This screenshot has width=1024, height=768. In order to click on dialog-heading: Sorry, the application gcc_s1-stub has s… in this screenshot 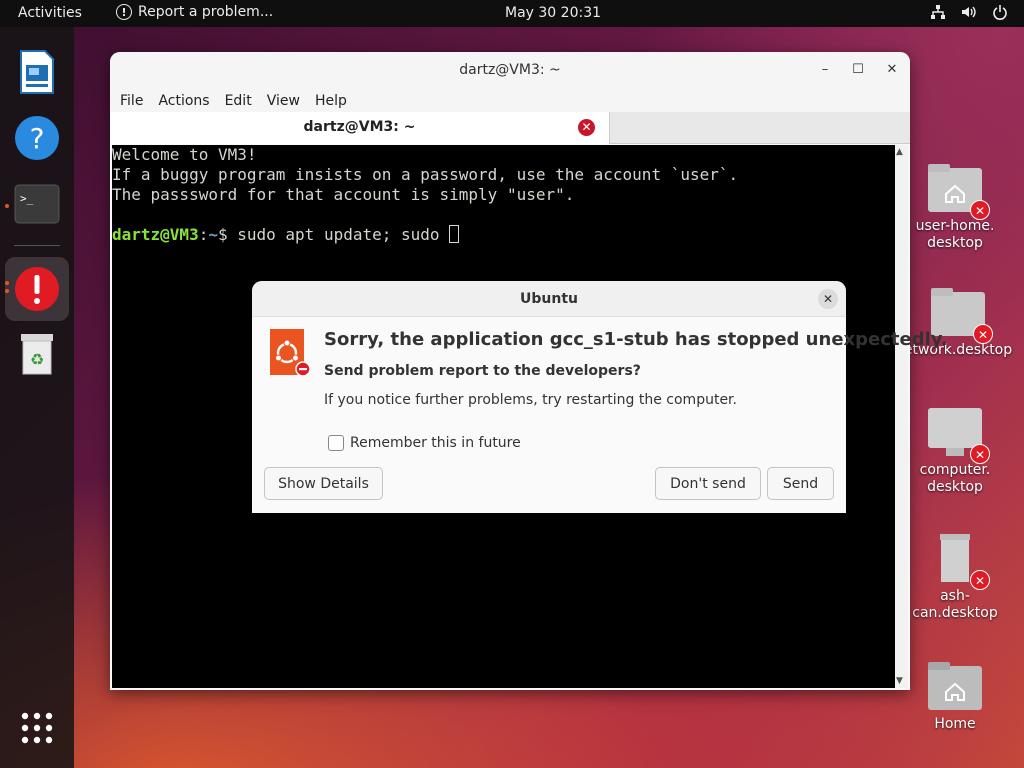, I will do `click(636, 339)`.